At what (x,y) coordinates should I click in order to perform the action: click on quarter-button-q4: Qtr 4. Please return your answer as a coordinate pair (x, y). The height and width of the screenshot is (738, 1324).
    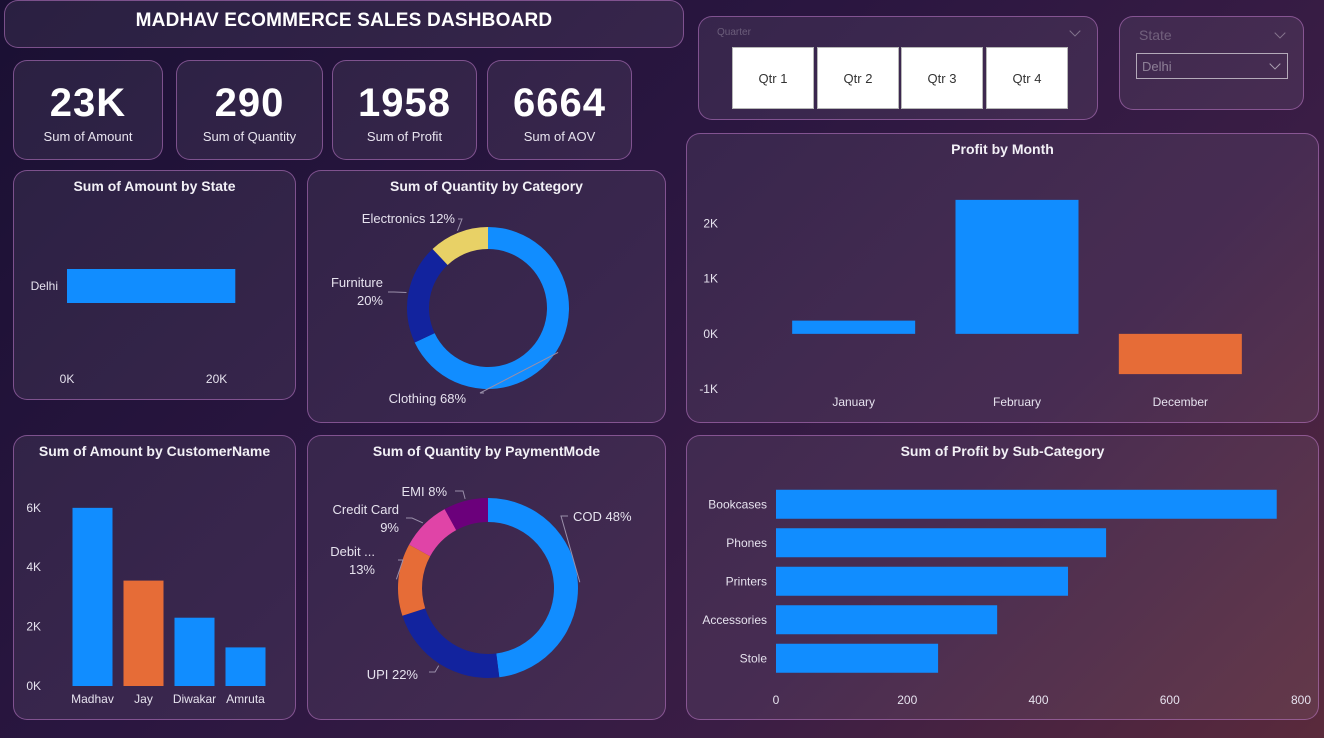
    Looking at the image, I should click on (1027, 78).